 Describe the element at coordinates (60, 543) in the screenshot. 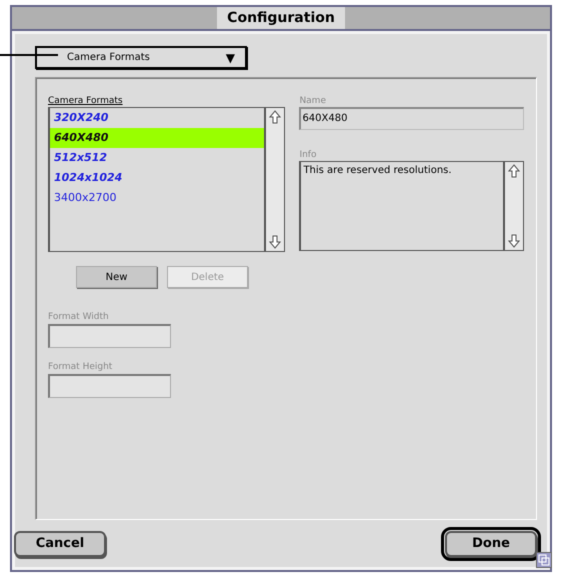

I see `cancel-button: Cancel` at that location.